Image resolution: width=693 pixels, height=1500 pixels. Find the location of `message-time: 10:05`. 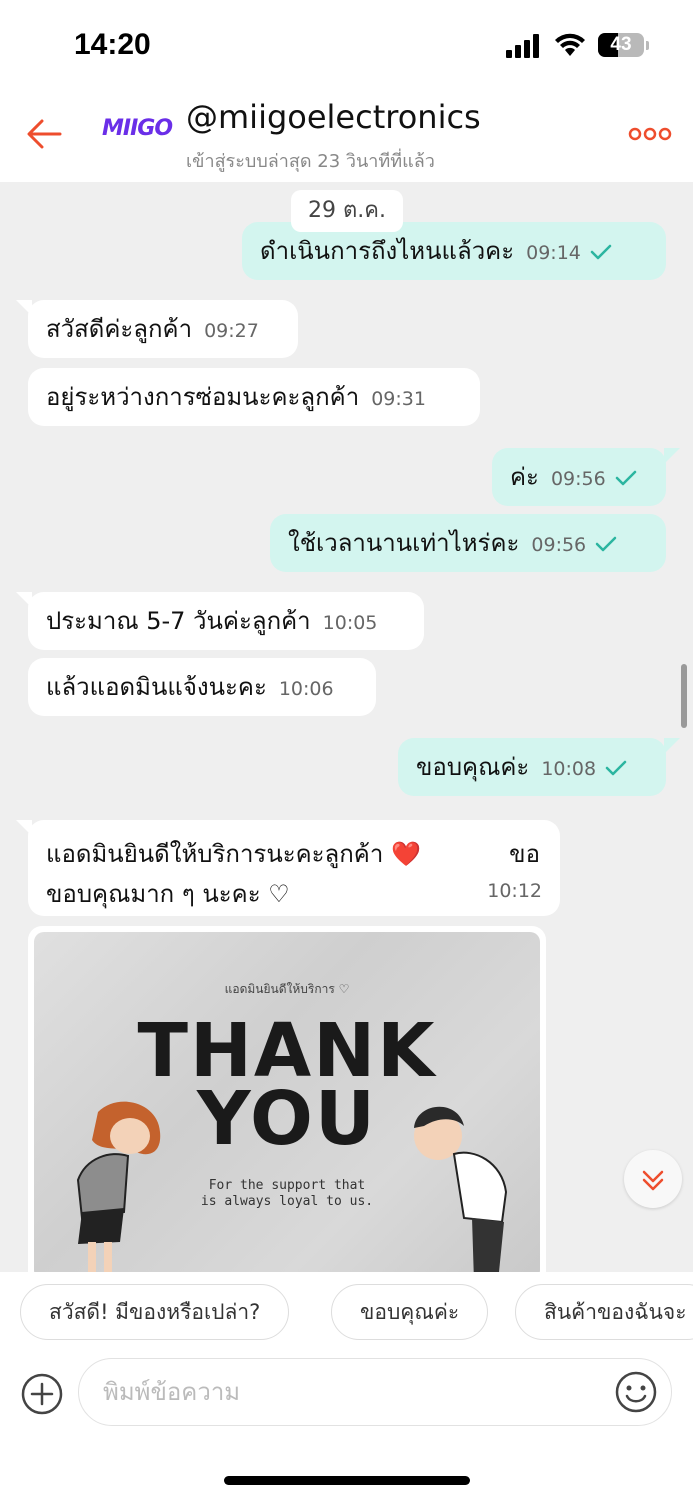

message-time: 10:05 is located at coordinates (350, 623).